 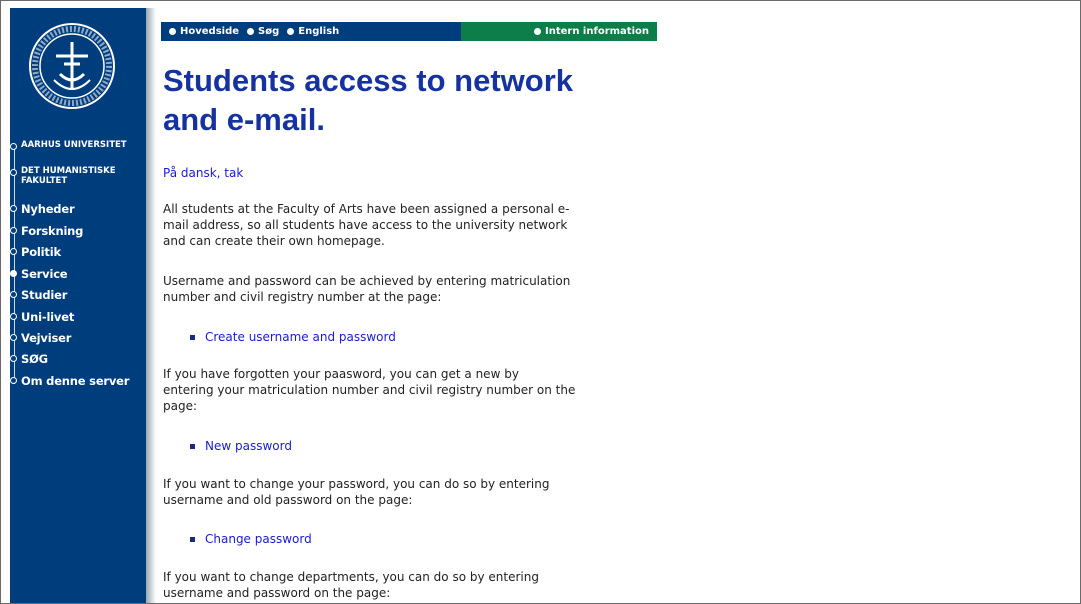 What do you see at coordinates (313, 31) in the screenshot?
I see `topbar-link-english: English` at bounding box center [313, 31].